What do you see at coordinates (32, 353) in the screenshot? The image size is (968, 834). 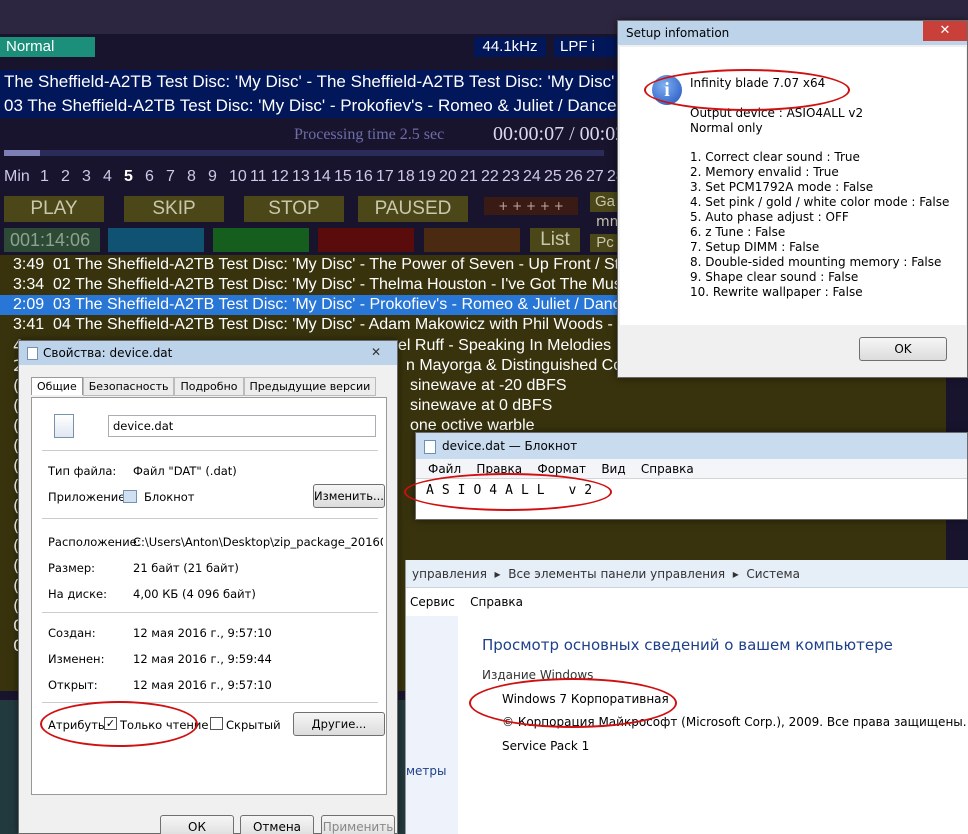 I see `file-icon` at bounding box center [32, 353].